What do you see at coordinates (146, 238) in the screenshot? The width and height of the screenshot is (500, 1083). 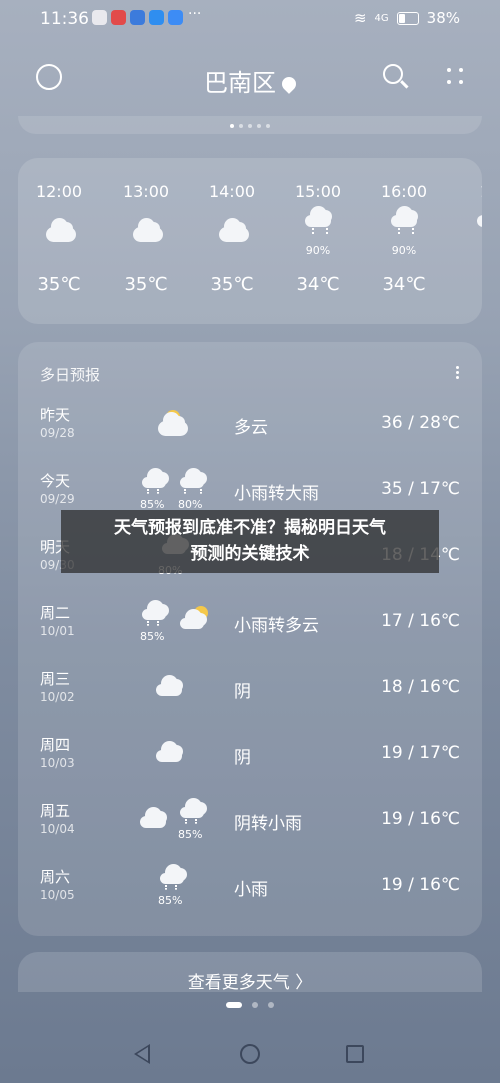 I see `hourly-item: 13:00 35℃` at bounding box center [146, 238].